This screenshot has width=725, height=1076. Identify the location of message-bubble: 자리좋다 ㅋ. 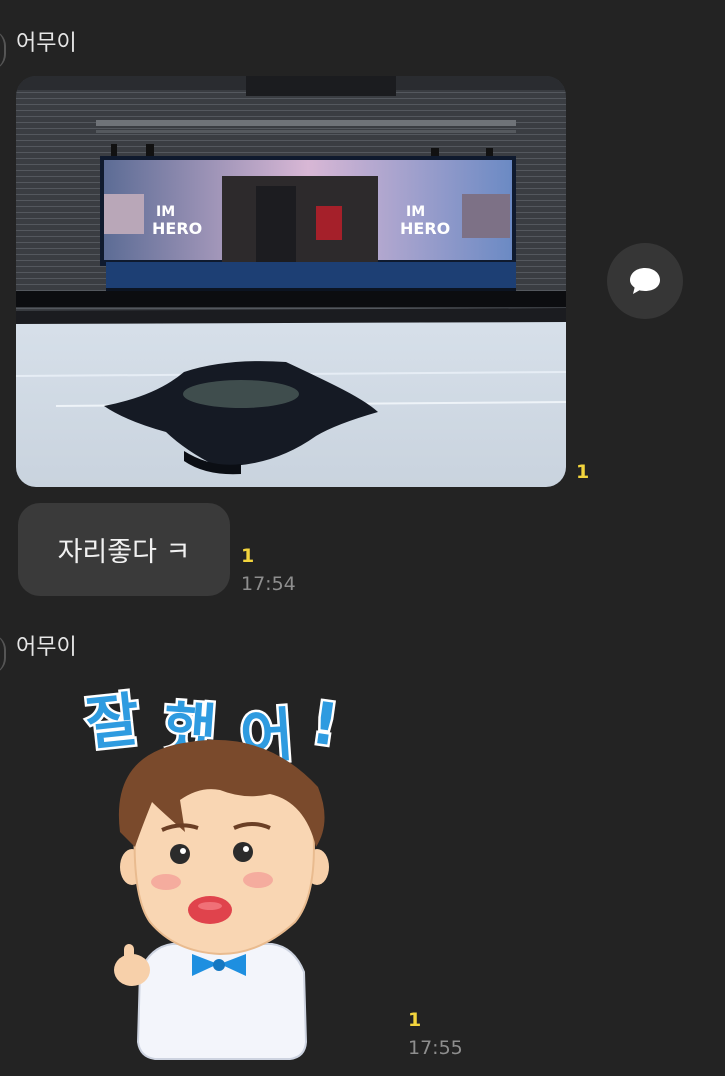
(124, 549).